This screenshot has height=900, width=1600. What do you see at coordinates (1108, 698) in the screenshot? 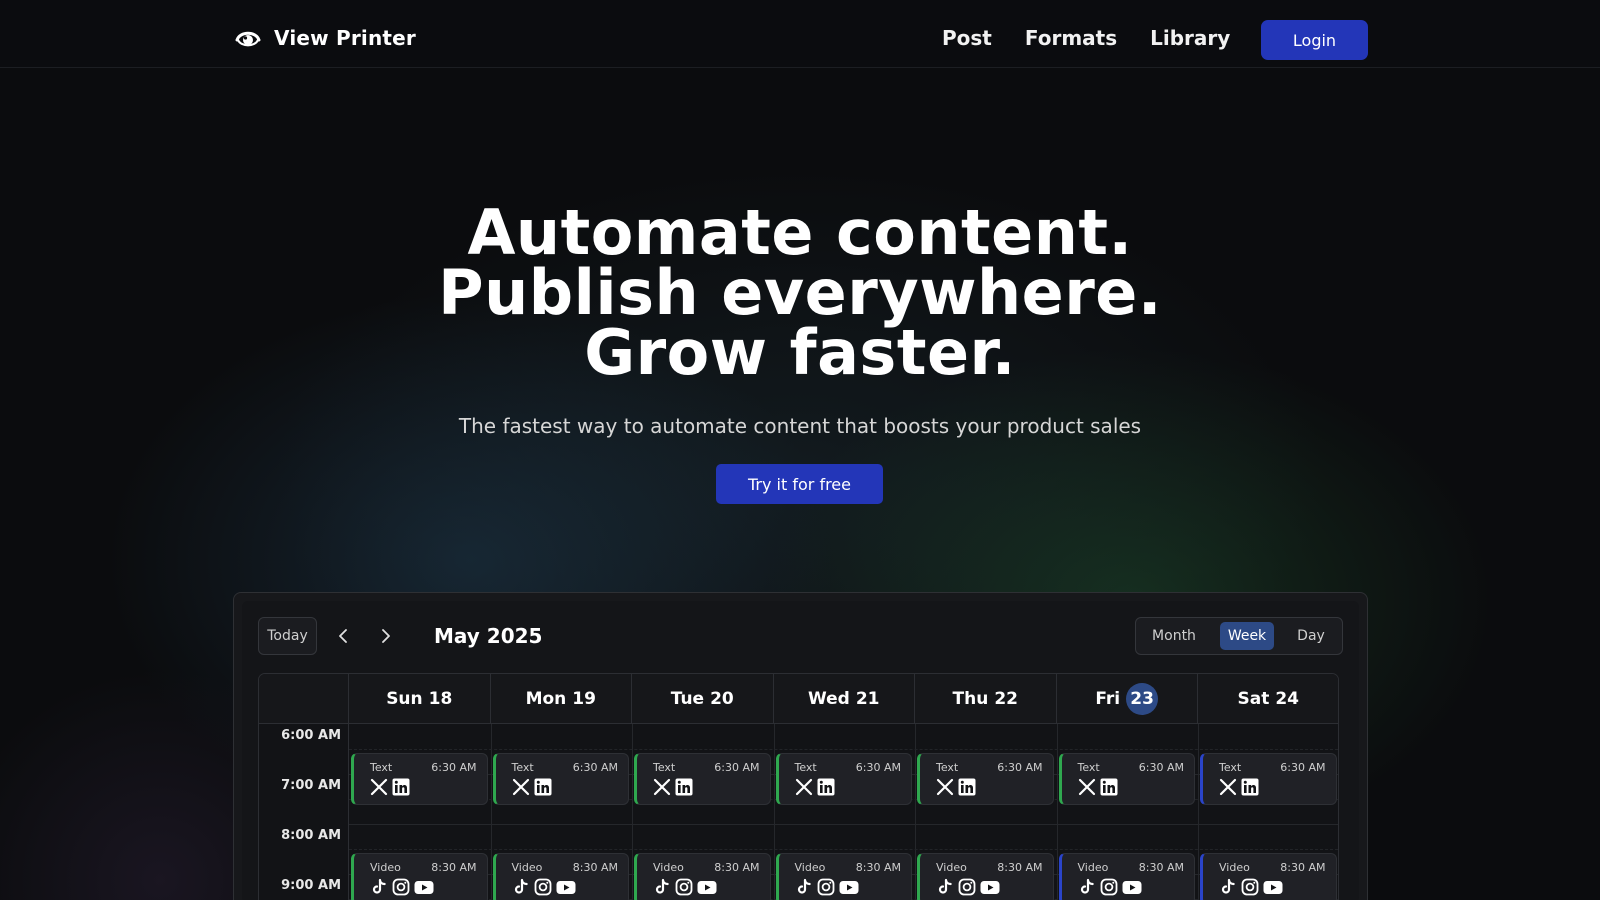
I see `day-name: Fri` at bounding box center [1108, 698].